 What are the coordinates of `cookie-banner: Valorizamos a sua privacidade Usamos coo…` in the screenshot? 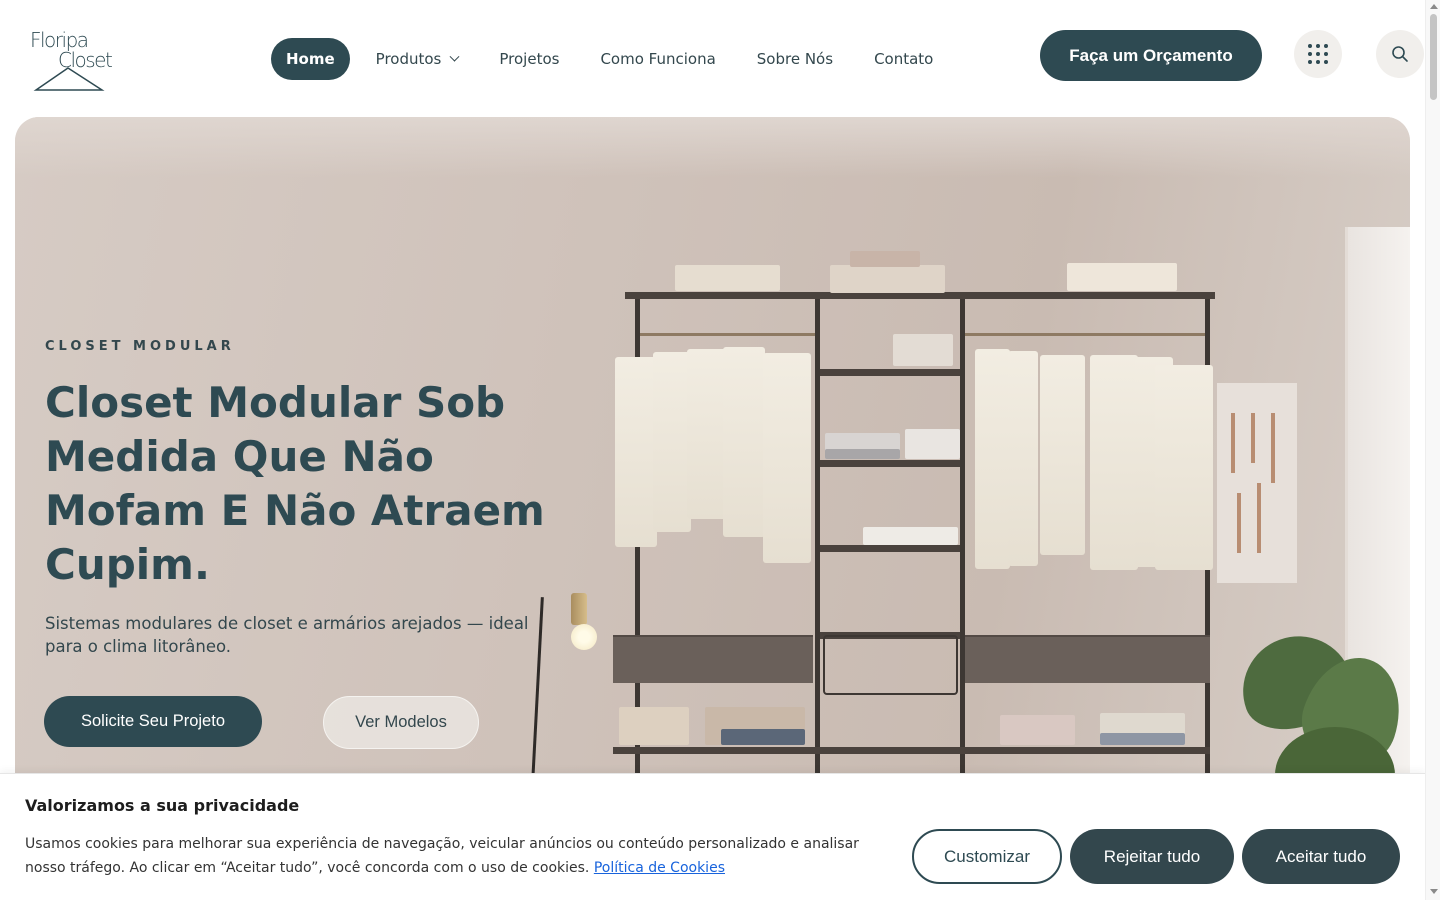 It's located at (712, 836).